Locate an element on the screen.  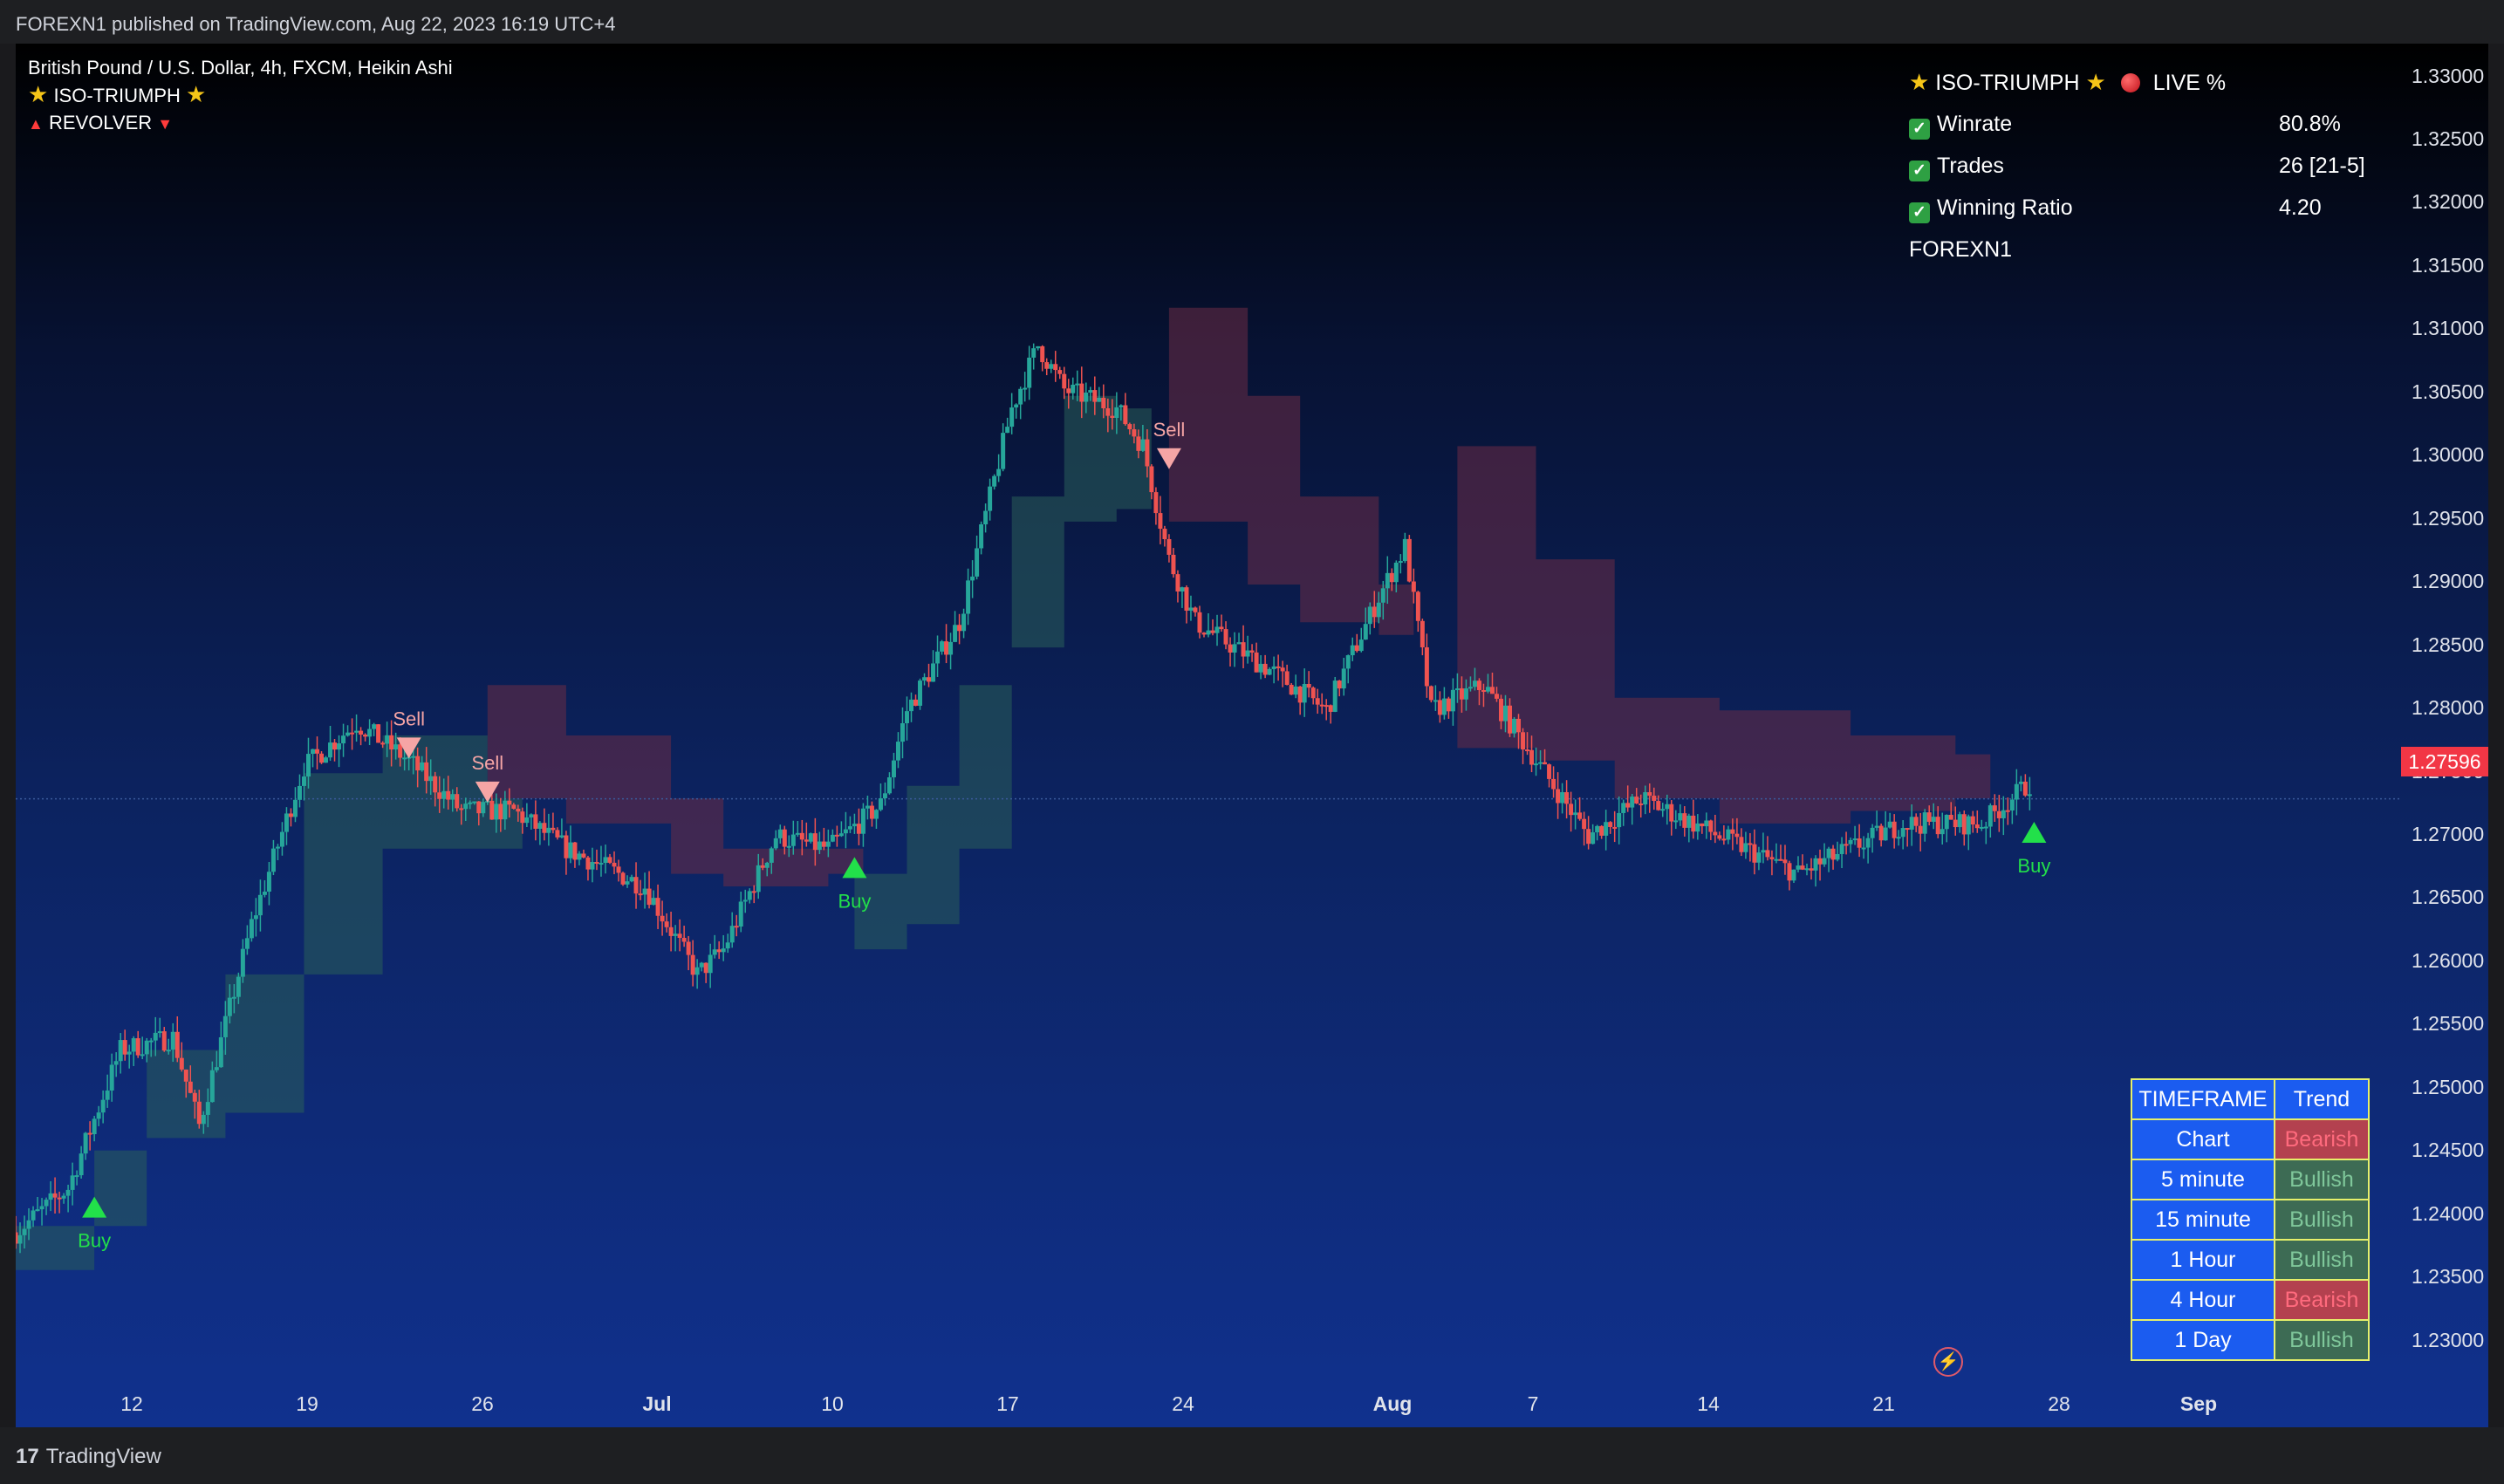
price-tick: 1.32000 is located at coordinates (2448, 201).